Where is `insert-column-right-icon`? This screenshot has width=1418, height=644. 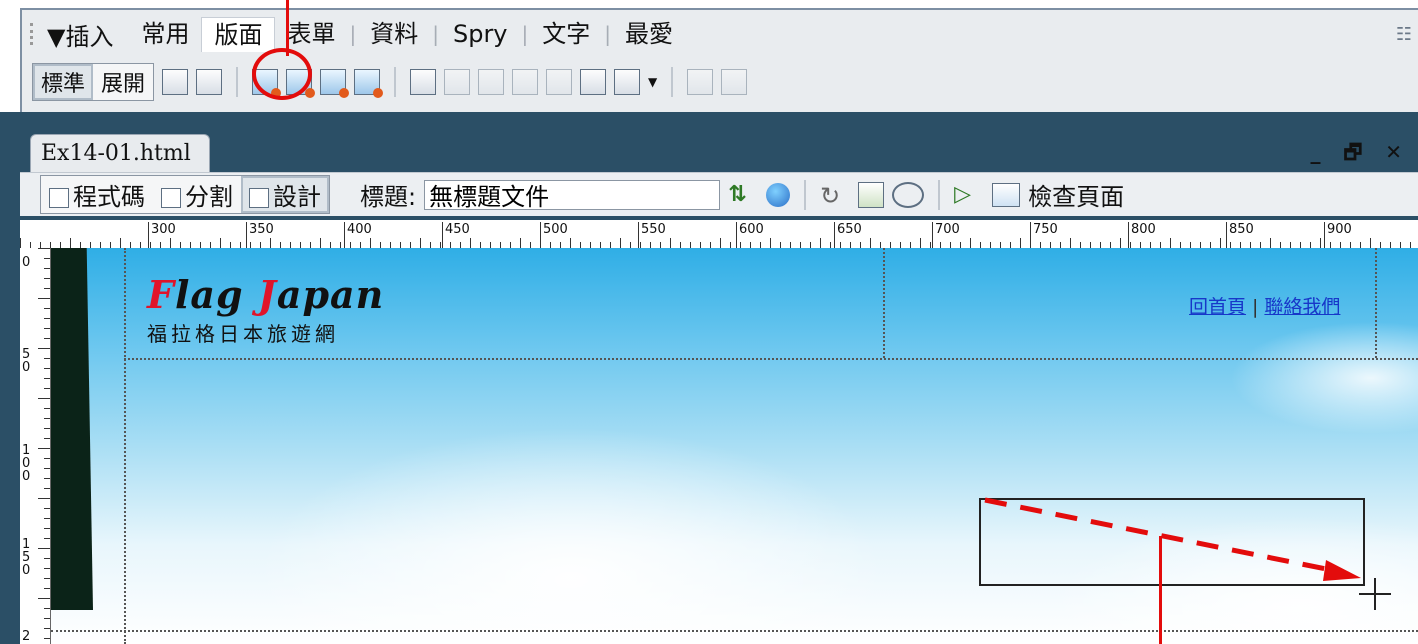
insert-column-right-icon is located at coordinates (559, 82).